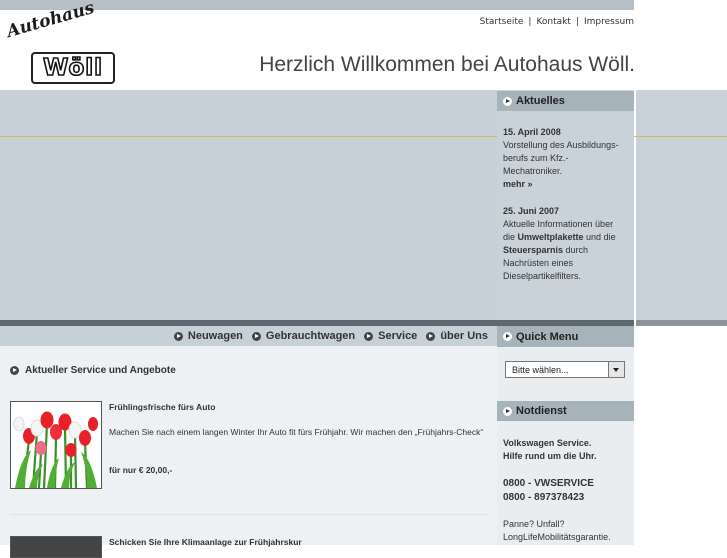 Image resolution: width=727 pixels, height=558 pixels. Describe the element at coordinates (532, 132) in the screenshot. I see `news-date: 15. April 2008` at that location.